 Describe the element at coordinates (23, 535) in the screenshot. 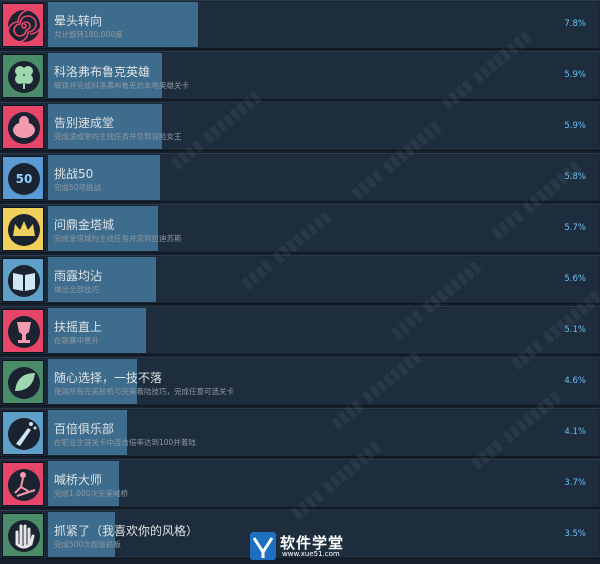

I see `hand-icon` at that location.